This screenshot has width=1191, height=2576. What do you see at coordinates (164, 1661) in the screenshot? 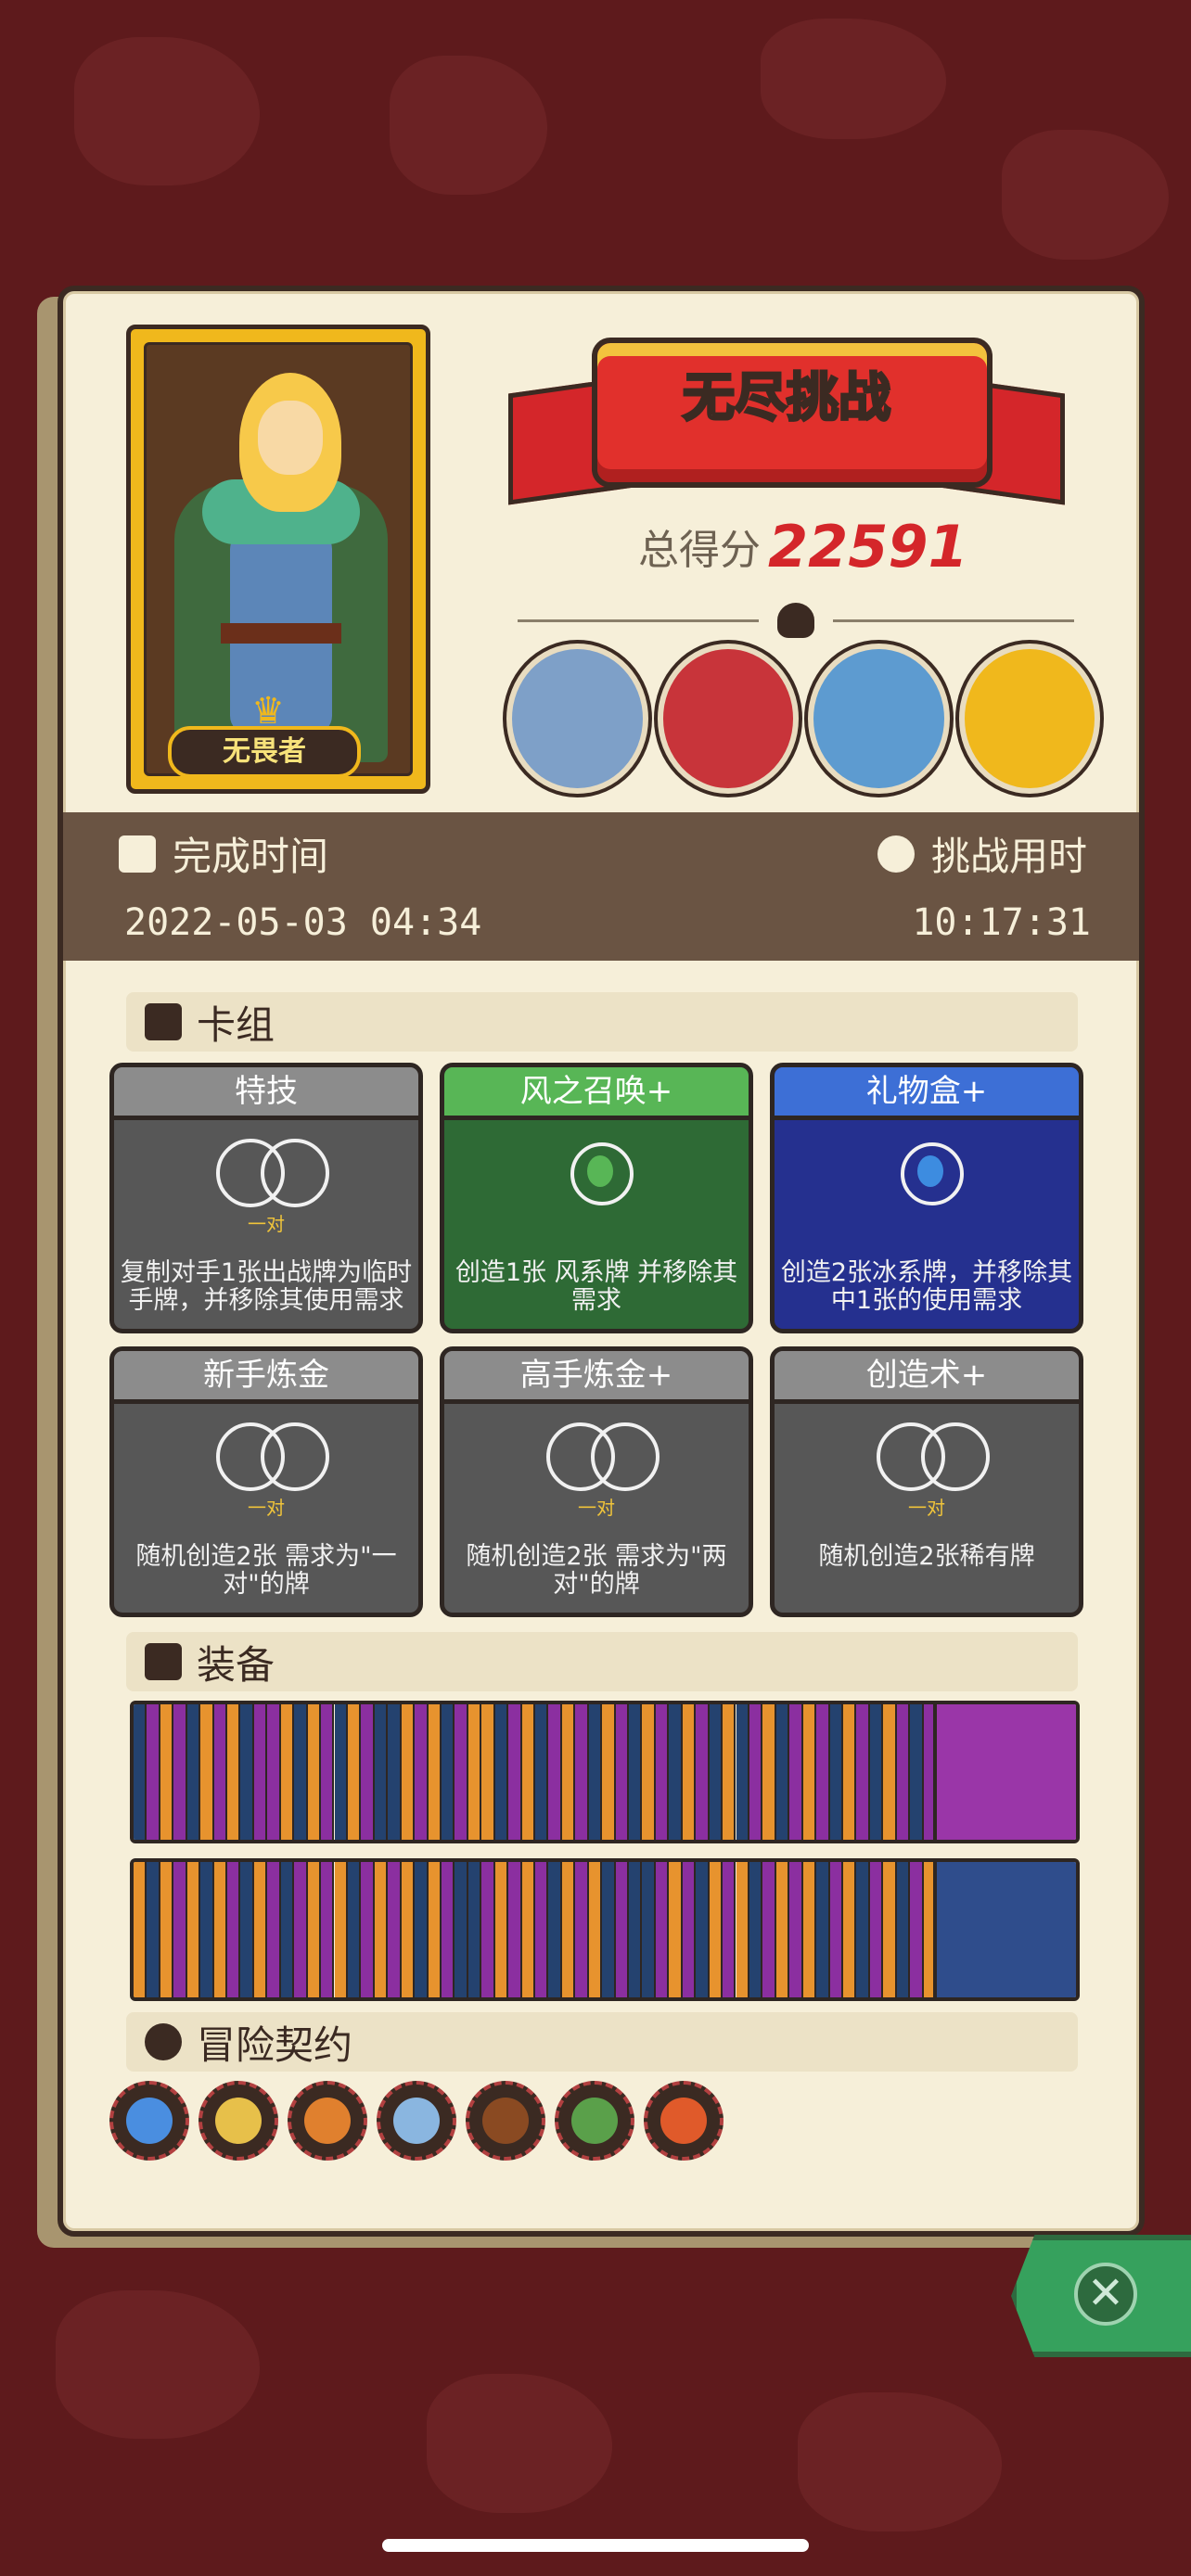
I see `box-icon` at bounding box center [164, 1661].